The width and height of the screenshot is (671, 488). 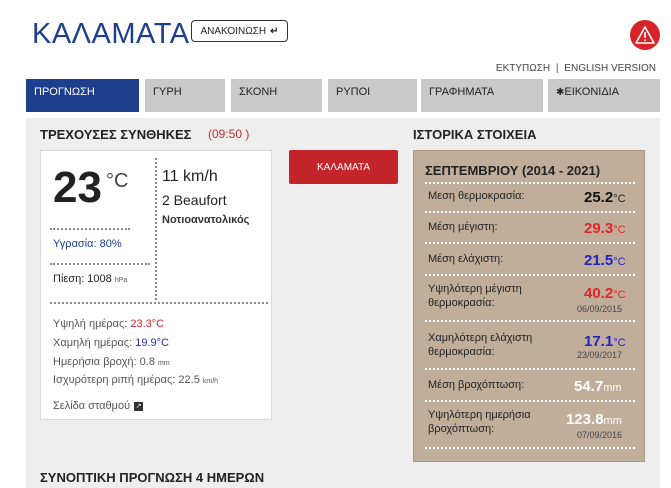 I want to click on day-low: Χαμηλή ημέρας: 19.9°C, so click(x=111, y=343).